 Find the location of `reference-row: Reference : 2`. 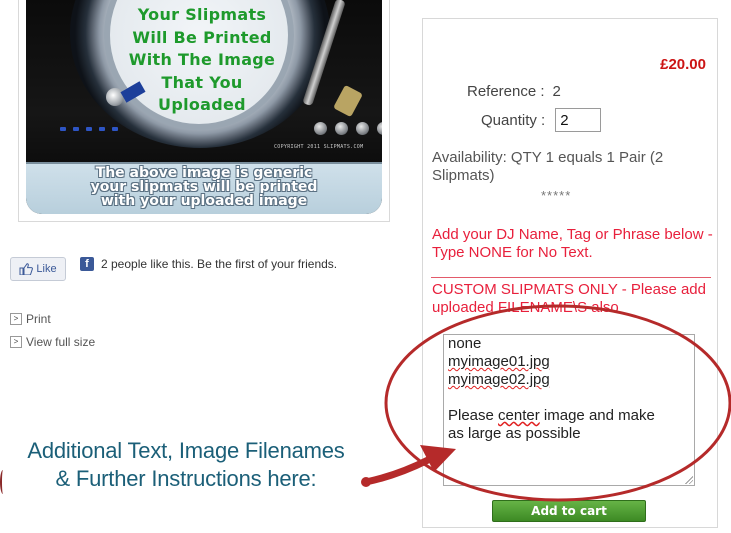

reference-row: Reference : 2 is located at coordinates (514, 91).